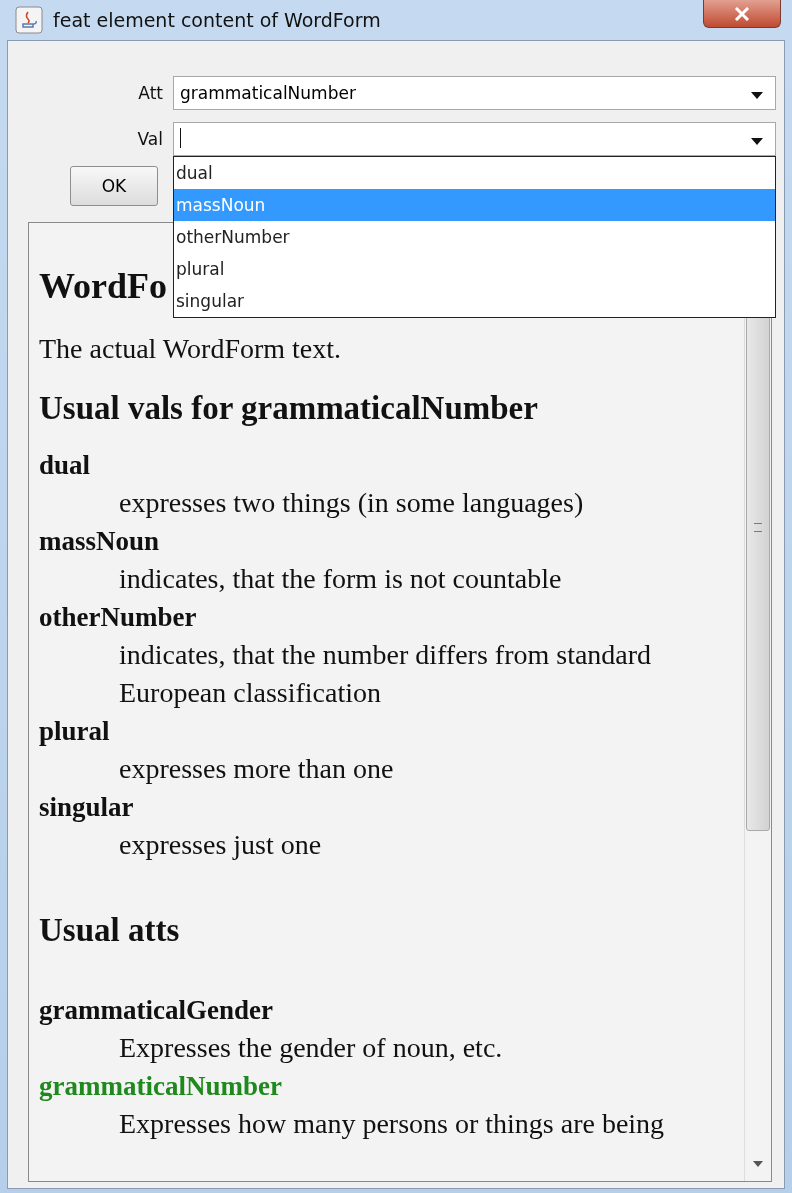 The height and width of the screenshot is (1193, 792). What do you see at coordinates (65, 465) in the screenshot?
I see `term: dual` at bounding box center [65, 465].